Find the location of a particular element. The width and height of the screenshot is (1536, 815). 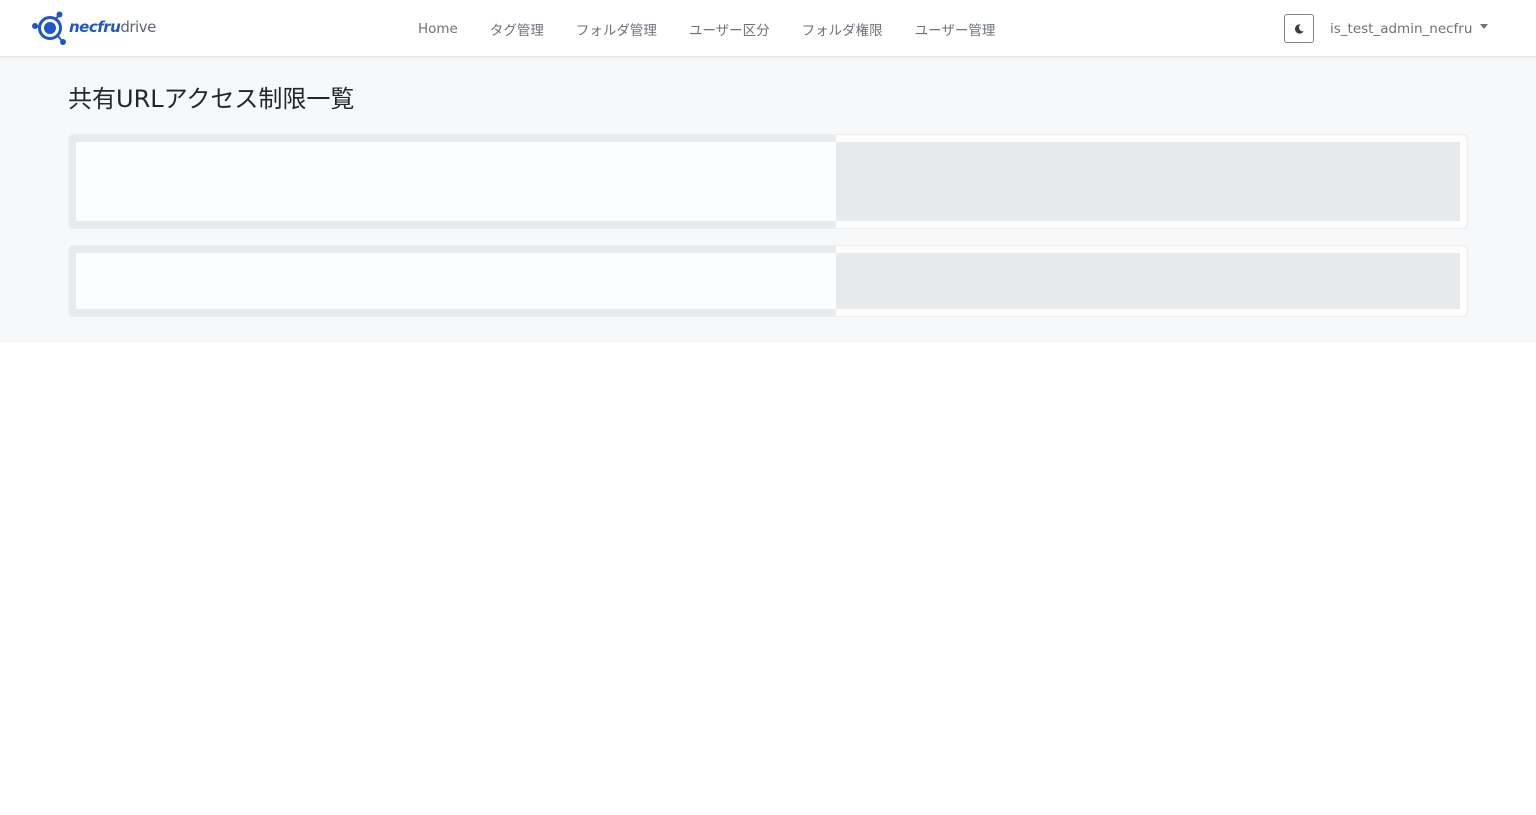

theme-toggle-button is located at coordinates (1299, 28).